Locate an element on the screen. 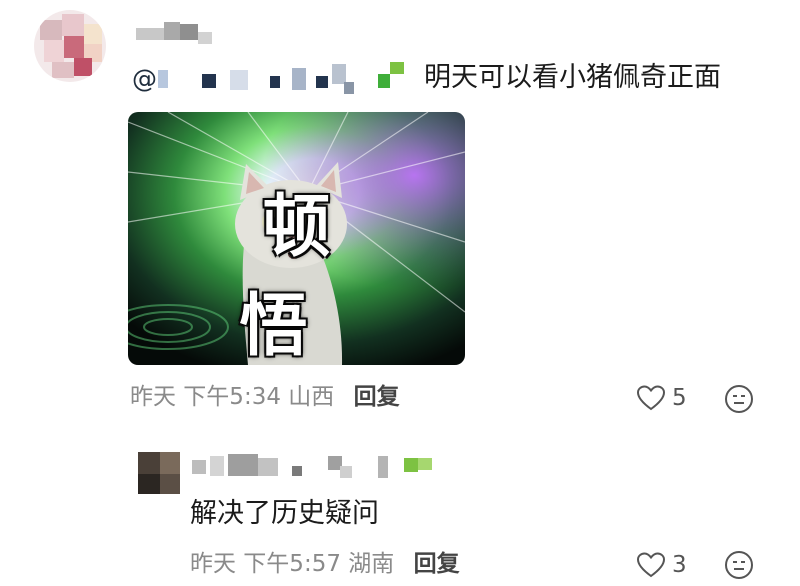 The width and height of the screenshot is (800, 586). mention-prefix: @ is located at coordinates (144, 78).